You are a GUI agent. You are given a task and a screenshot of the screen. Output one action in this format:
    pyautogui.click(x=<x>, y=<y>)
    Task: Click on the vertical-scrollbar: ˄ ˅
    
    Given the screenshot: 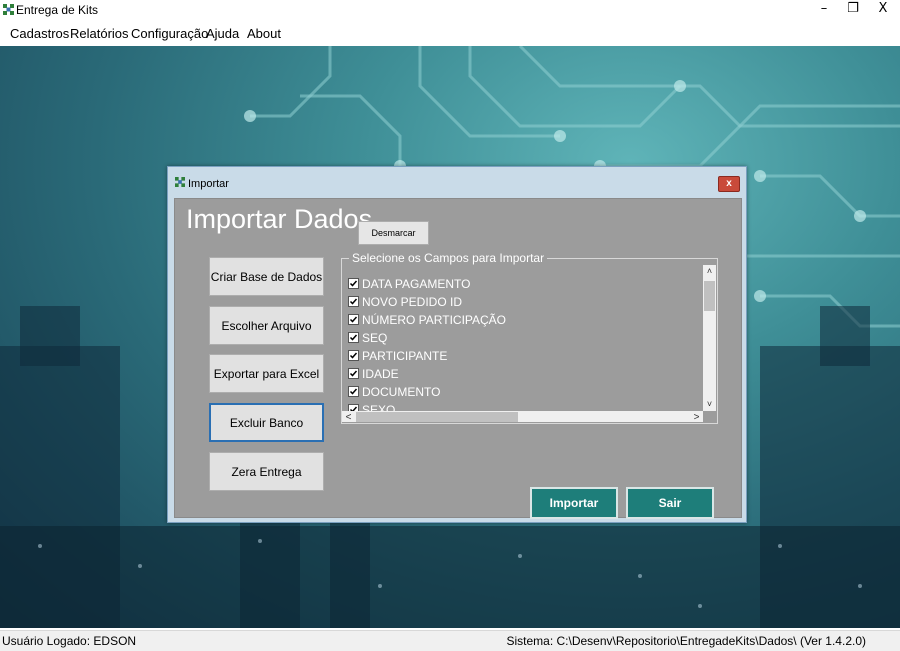 What is the action you would take?
    pyautogui.click(x=709, y=338)
    